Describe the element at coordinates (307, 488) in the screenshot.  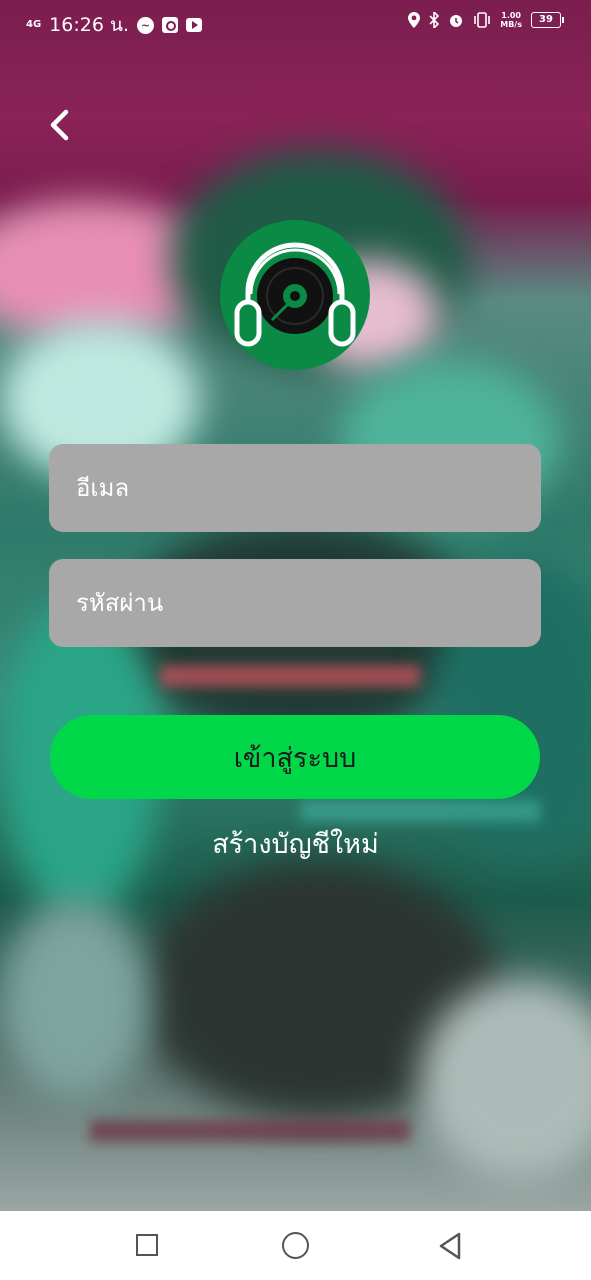
I see `email-input` at that location.